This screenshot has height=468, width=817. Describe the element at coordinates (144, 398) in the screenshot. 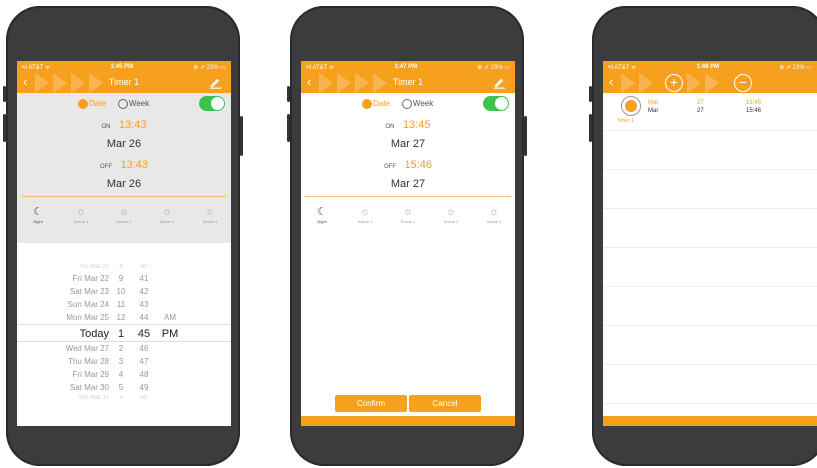

I see `picker-minute: 50` at that location.